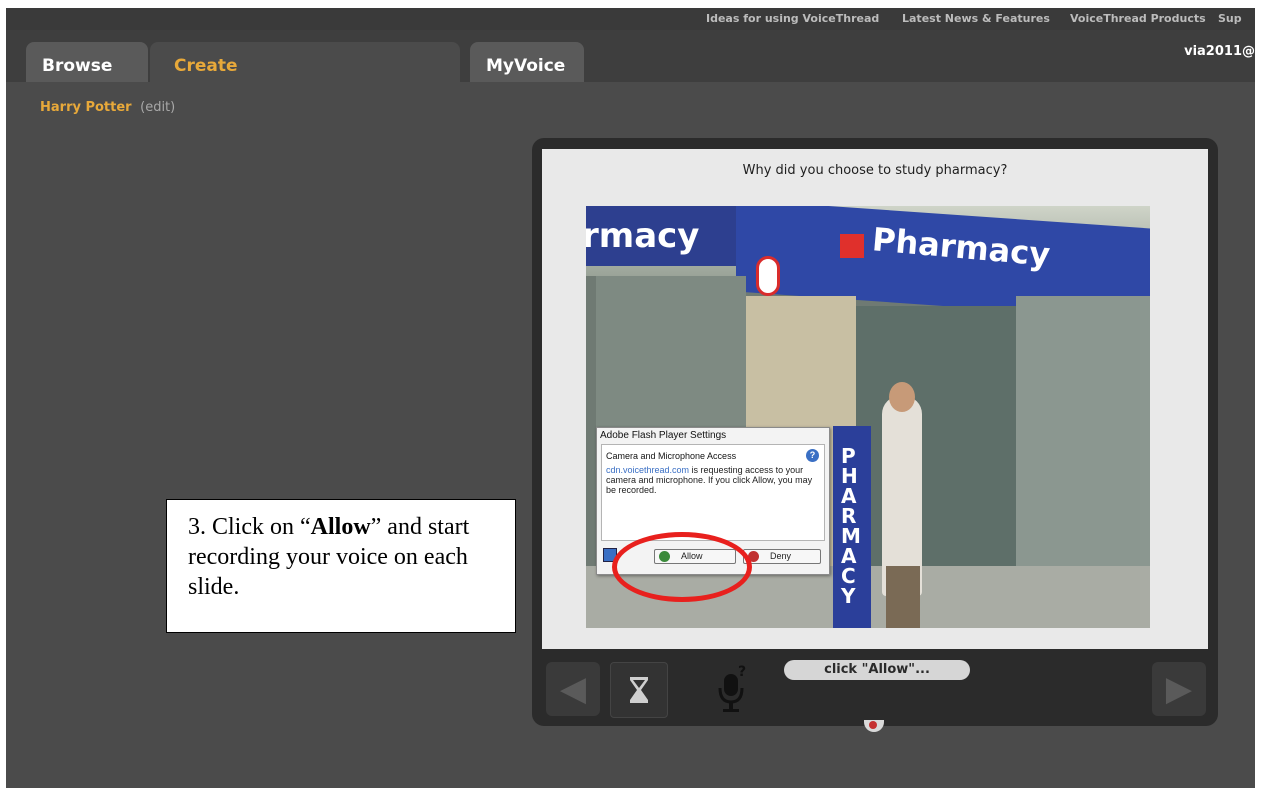 Image resolution: width=1261 pixels, height=788 pixels. I want to click on deny-button-label: Deny, so click(781, 556).